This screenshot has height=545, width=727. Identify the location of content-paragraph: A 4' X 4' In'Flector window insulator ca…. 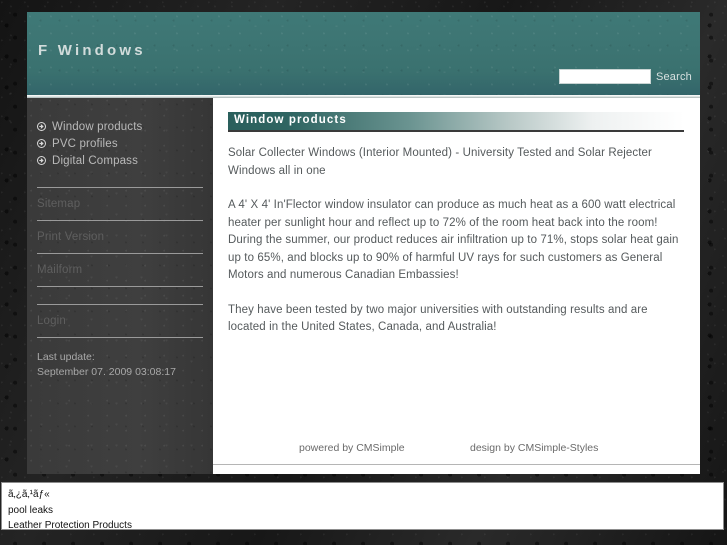
(453, 240).